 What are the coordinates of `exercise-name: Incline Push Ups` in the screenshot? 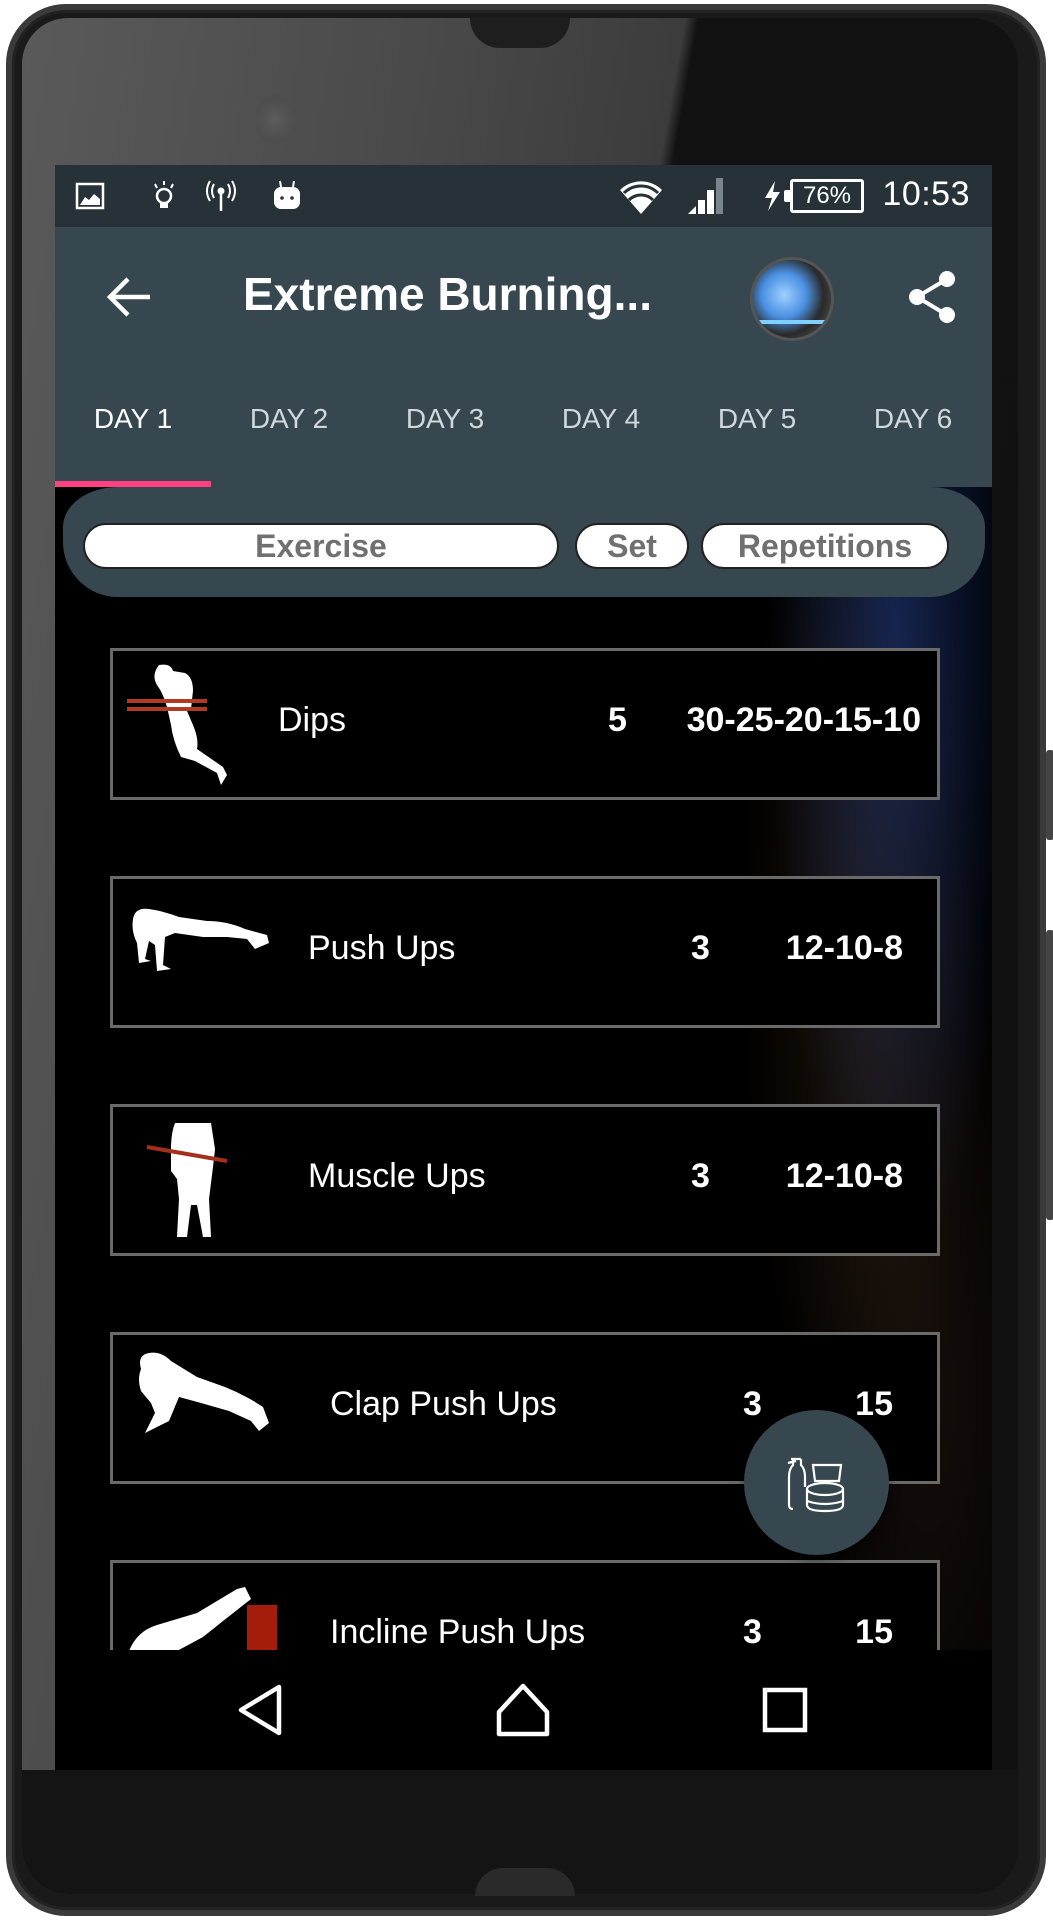 It's located at (458, 1632).